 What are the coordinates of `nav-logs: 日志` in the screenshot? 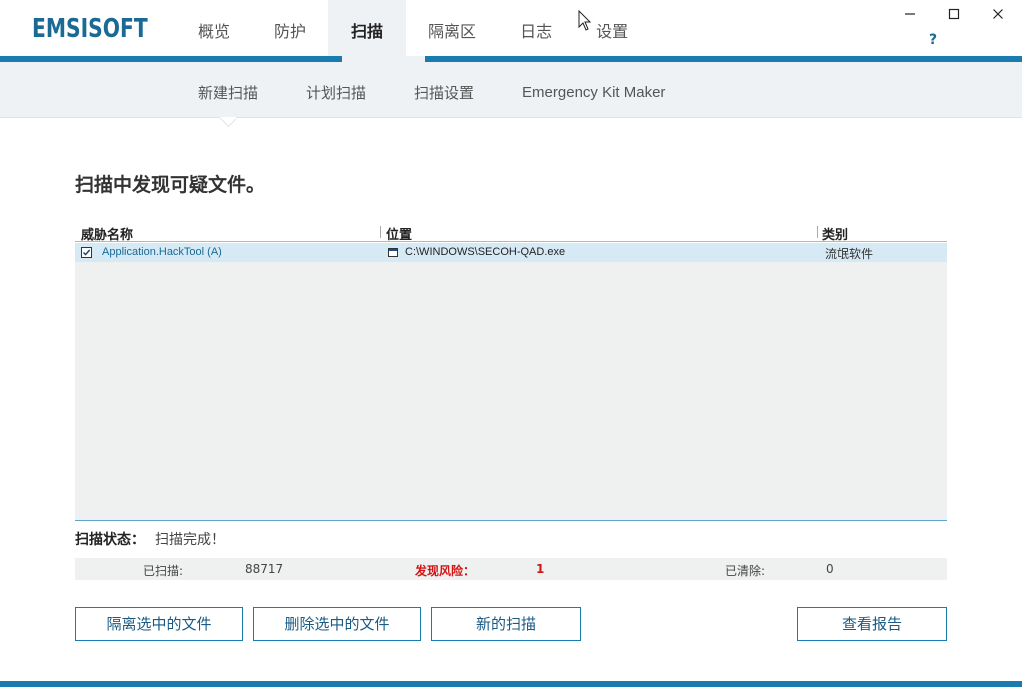 It's located at (536, 31).